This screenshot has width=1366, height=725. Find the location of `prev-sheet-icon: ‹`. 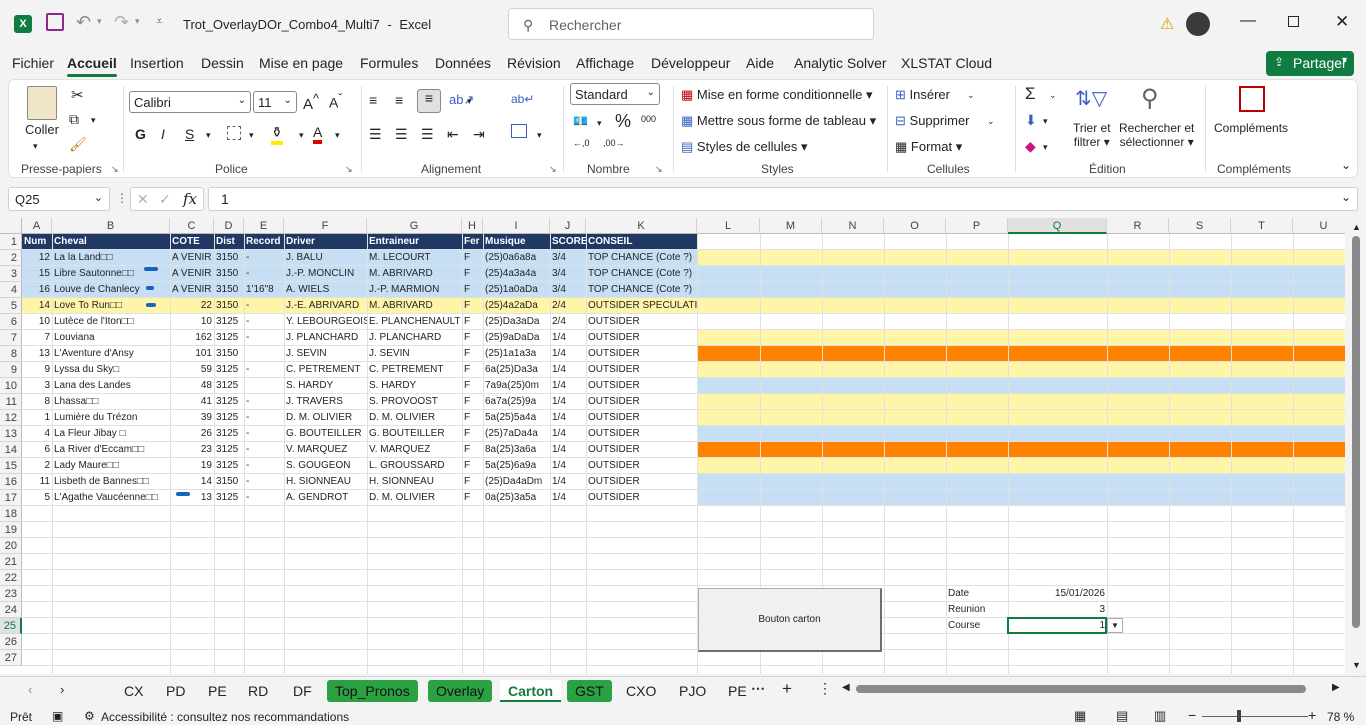

prev-sheet-icon: ‹ is located at coordinates (30, 689).